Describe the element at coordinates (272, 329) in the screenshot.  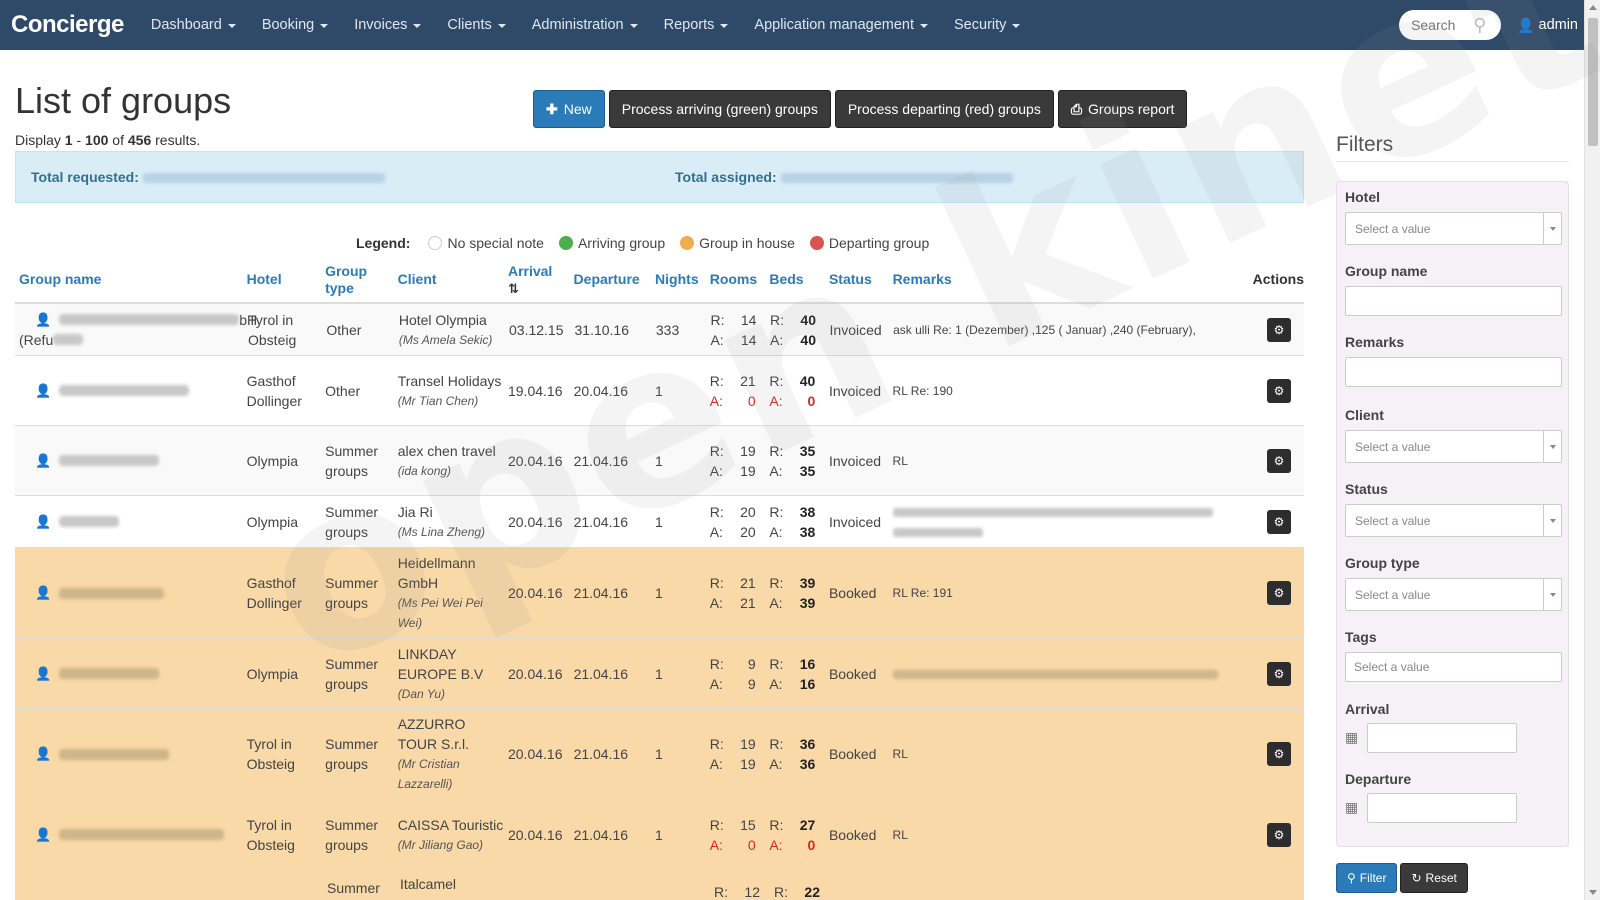
I see `hotel-cell: Tyrol in Obsteig` at that location.